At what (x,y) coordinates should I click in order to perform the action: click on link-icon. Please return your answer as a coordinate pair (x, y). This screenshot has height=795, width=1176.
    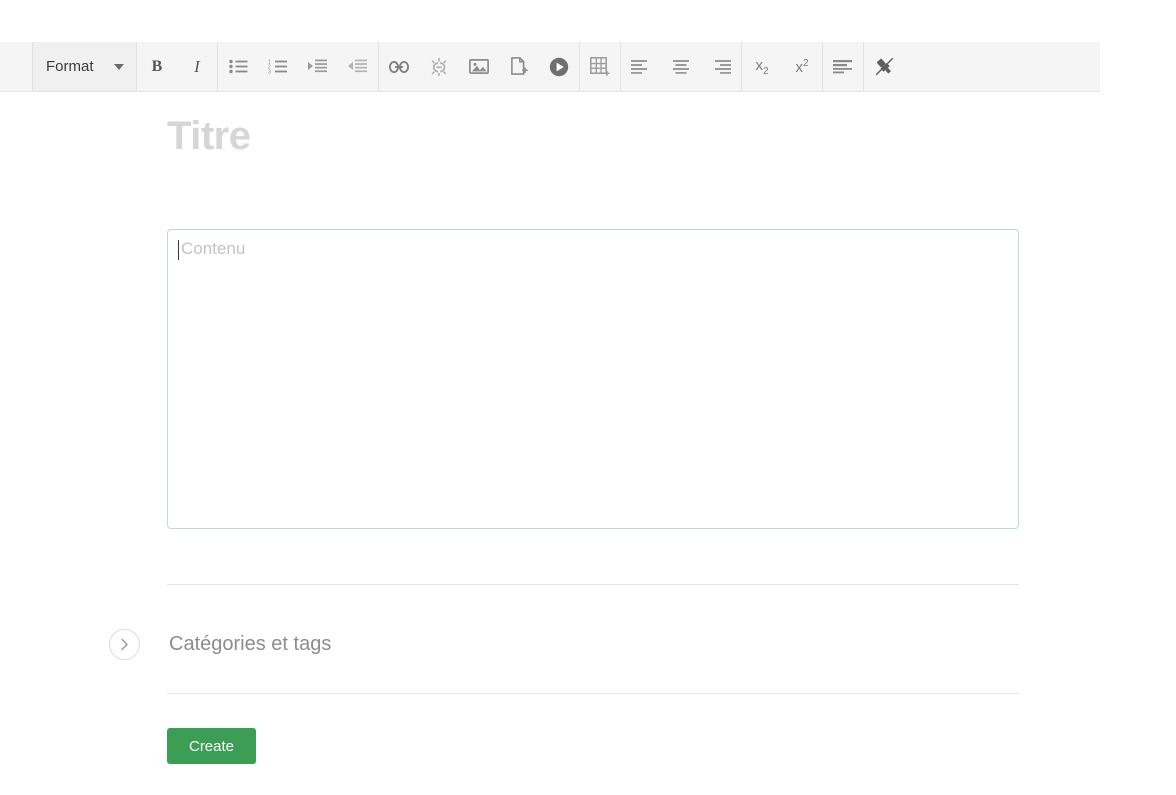
    Looking at the image, I should click on (399, 66).